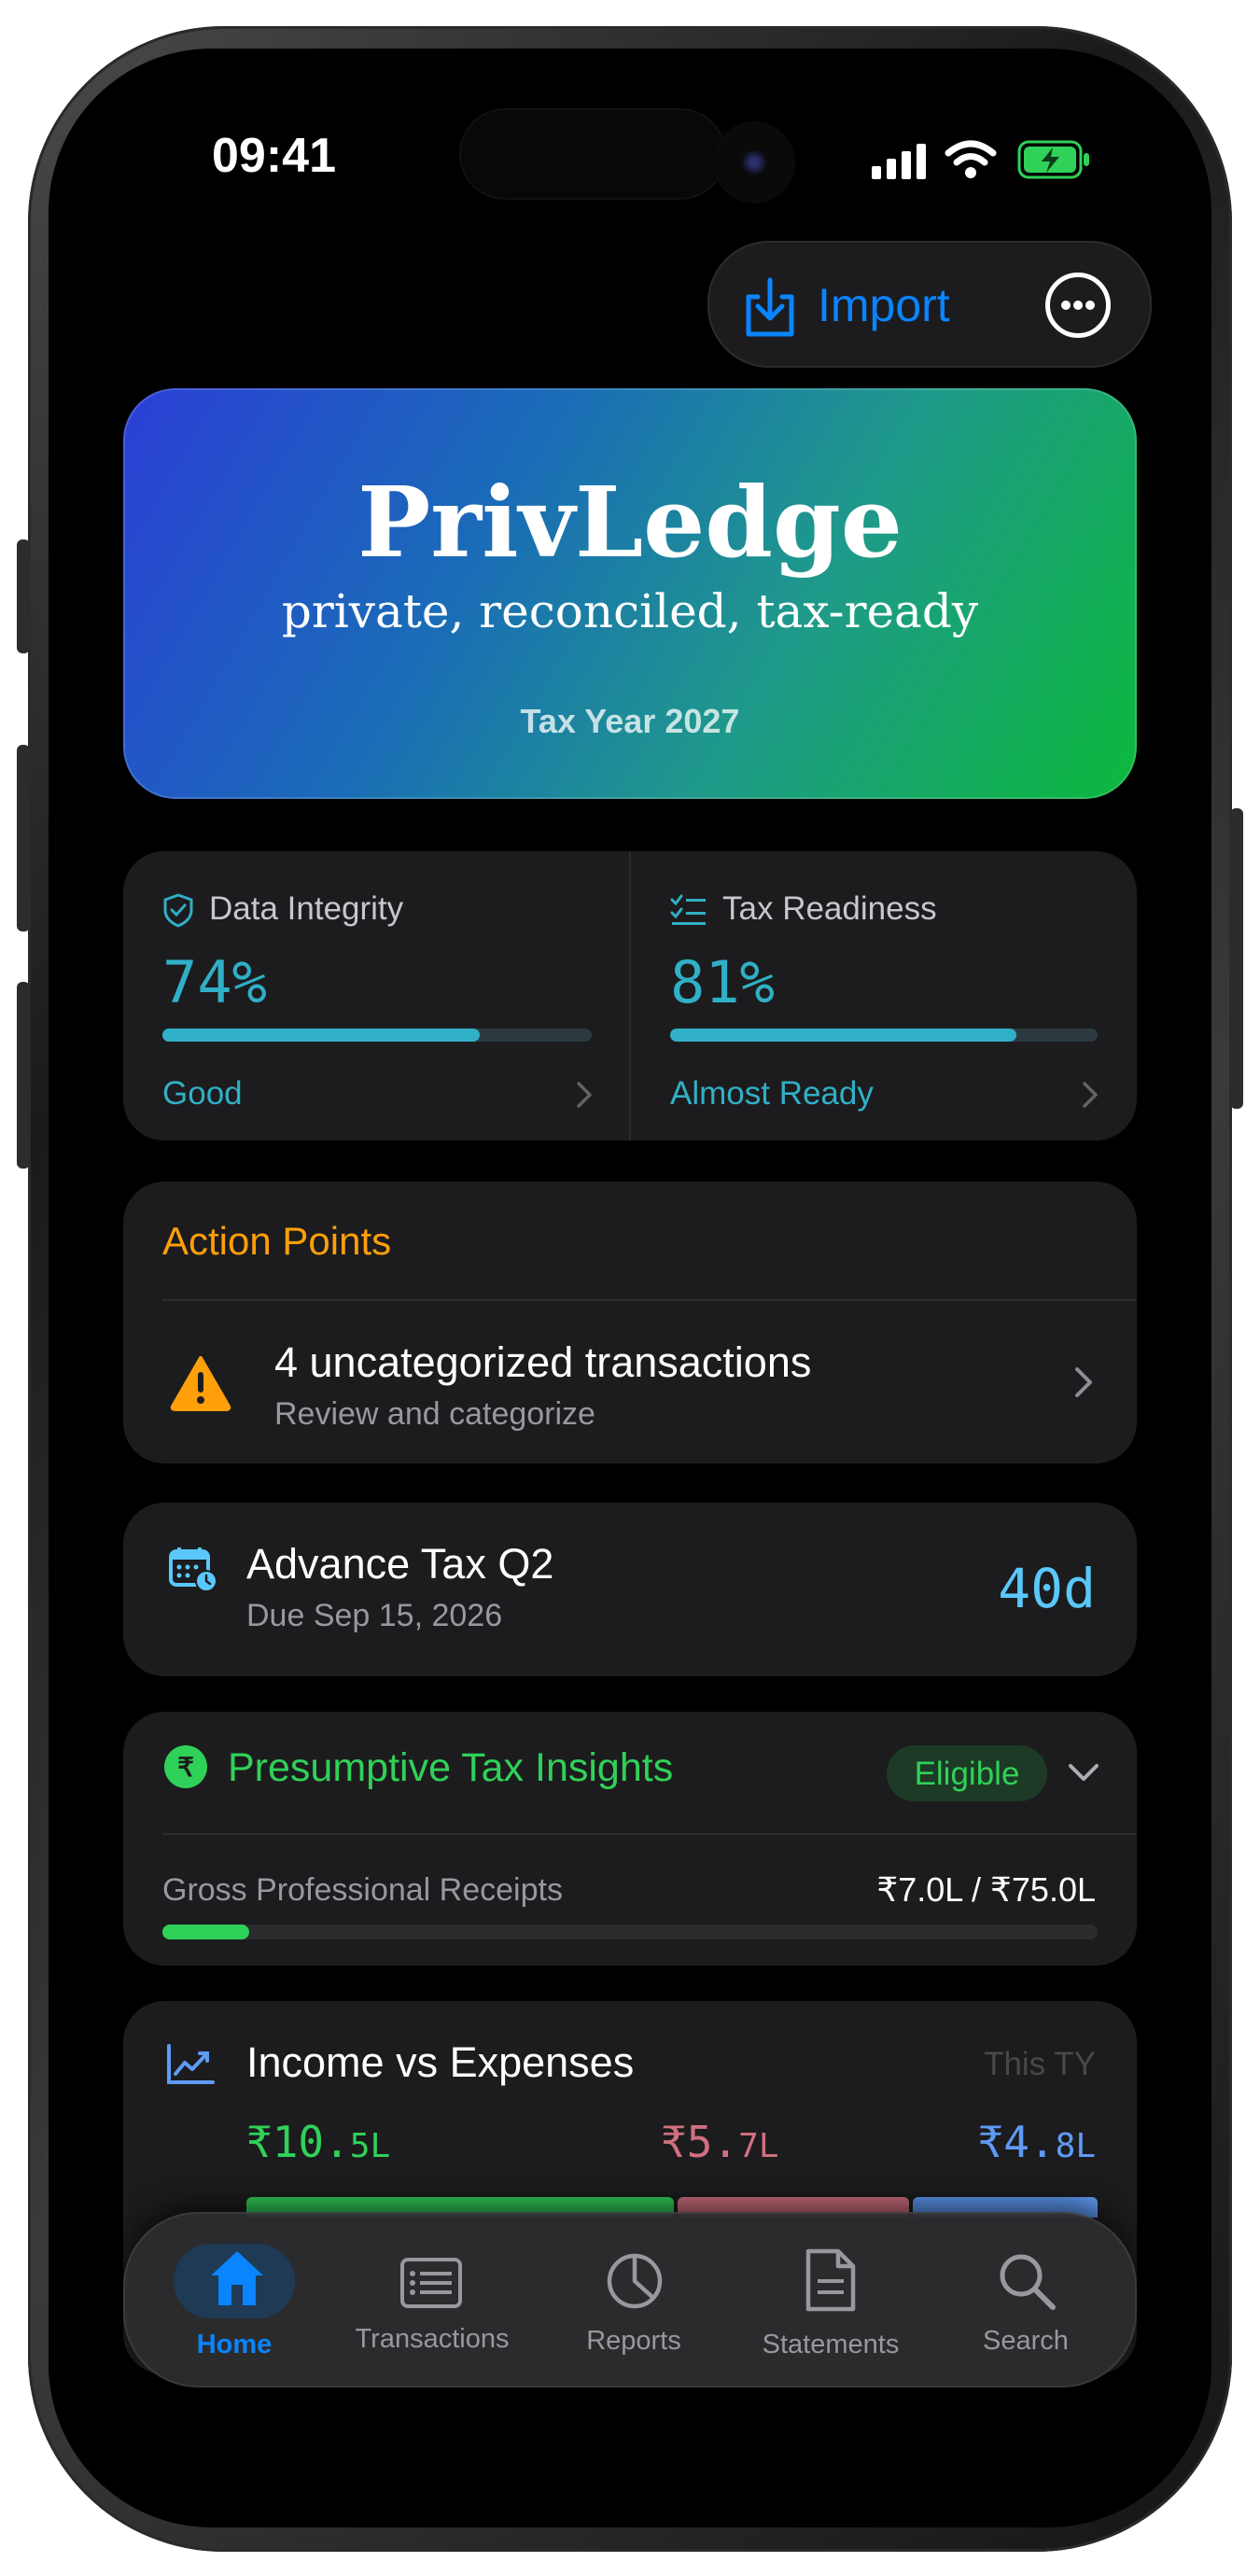 This screenshot has width=1260, height=2576. I want to click on trend-chart-icon, so click(190, 2067).